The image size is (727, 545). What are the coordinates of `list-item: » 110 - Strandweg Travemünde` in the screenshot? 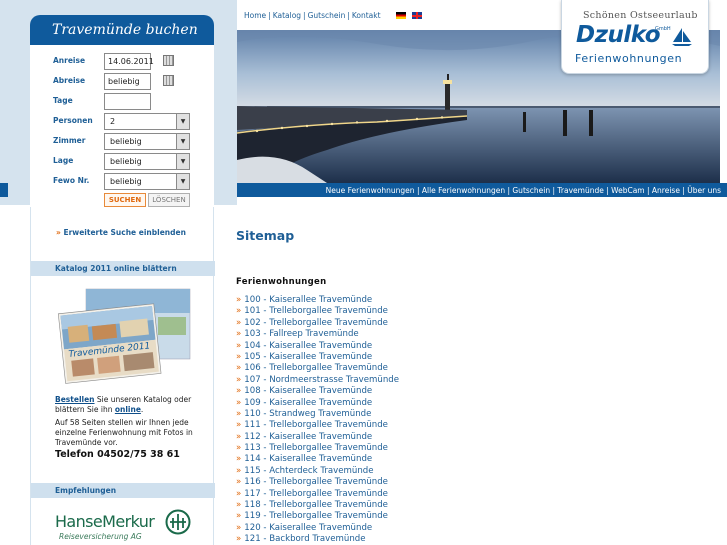 It's located at (317, 414).